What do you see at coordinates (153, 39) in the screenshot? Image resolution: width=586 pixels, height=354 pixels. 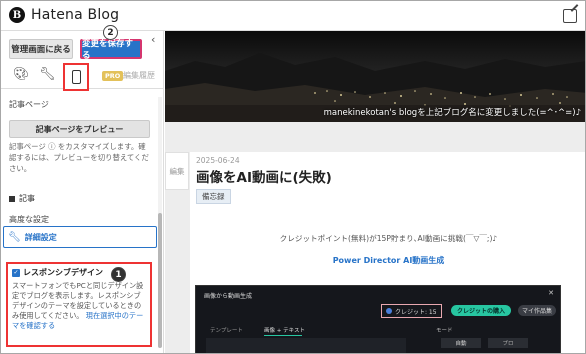 I see `collapse-sidebar-icon: ‹` at bounding box center [153, 39].